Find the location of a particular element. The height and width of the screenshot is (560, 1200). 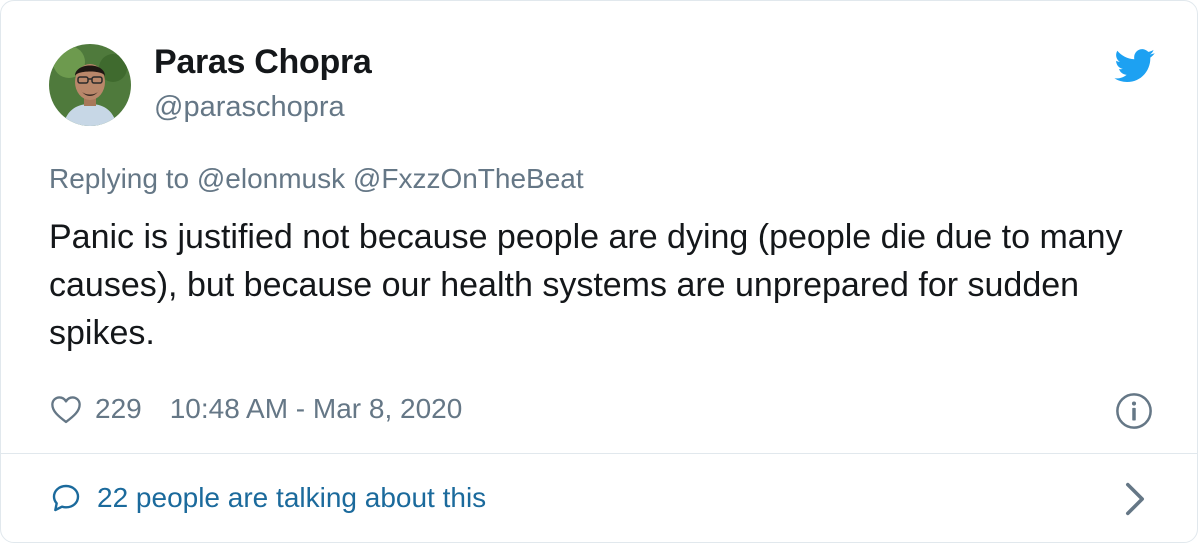

tweet-meta: 229 10:48 AM - Mar 8, 2020 is located at coordinates (255, 409).